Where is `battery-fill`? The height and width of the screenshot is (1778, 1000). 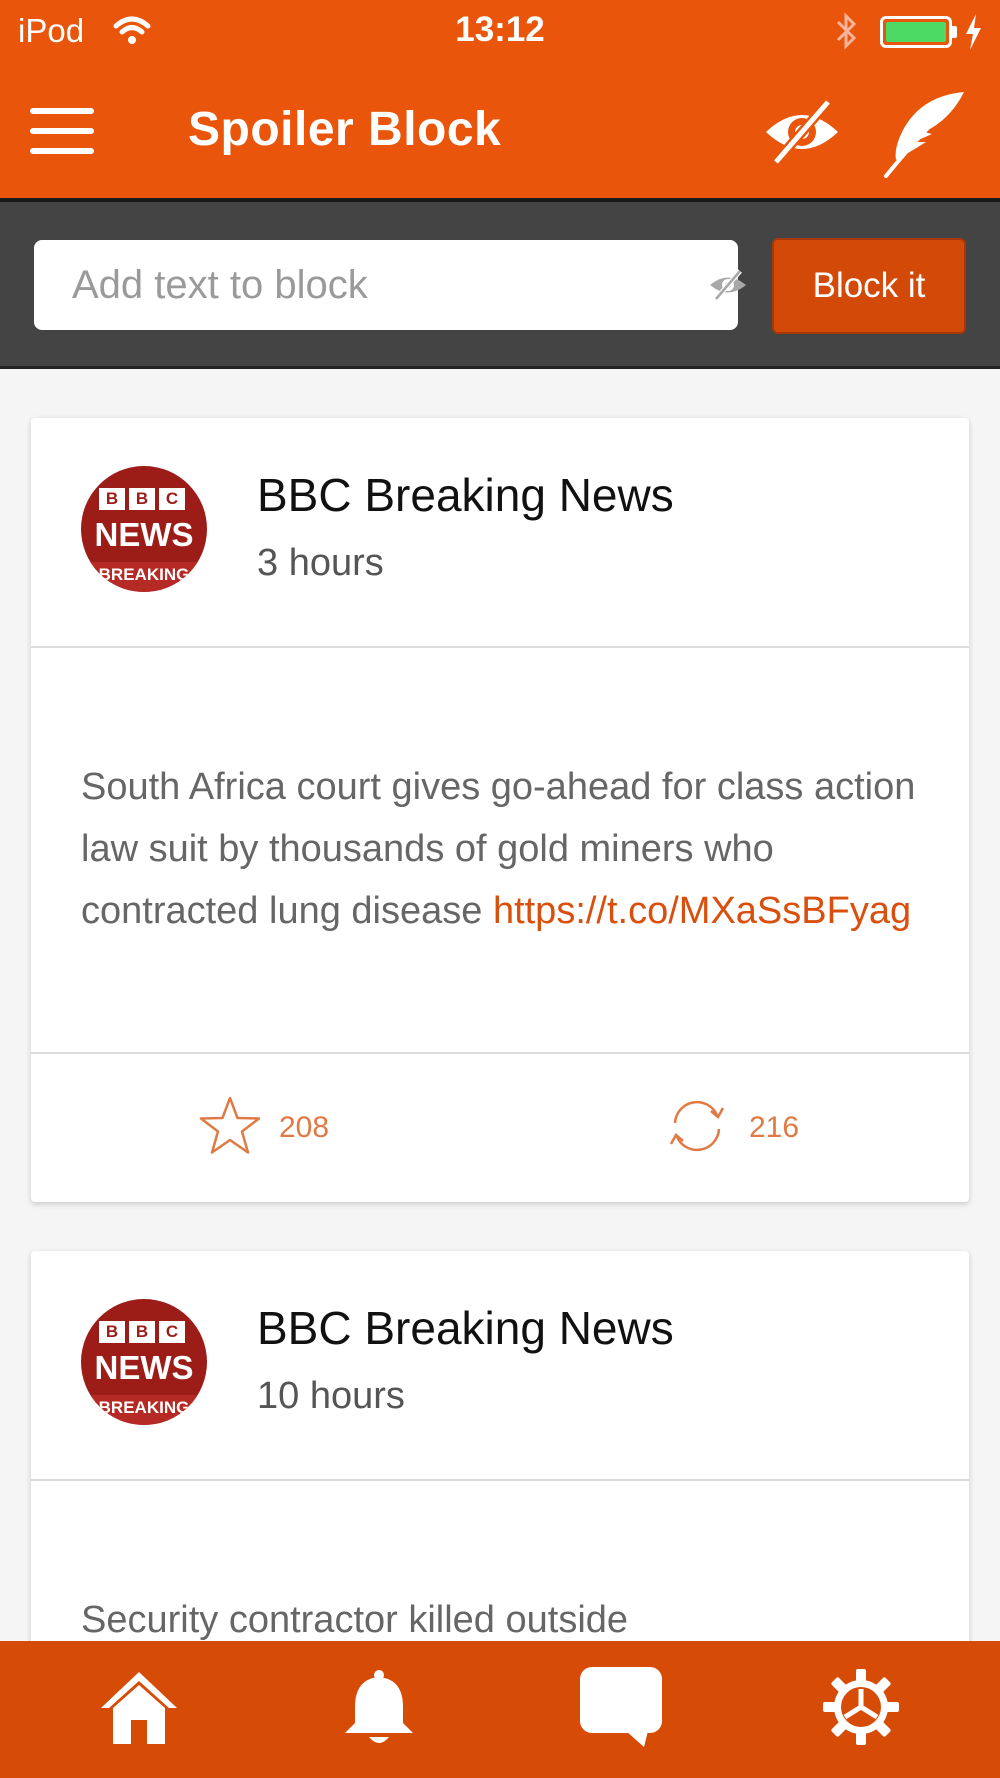
battery-fill is located at coordinates (916, 32).